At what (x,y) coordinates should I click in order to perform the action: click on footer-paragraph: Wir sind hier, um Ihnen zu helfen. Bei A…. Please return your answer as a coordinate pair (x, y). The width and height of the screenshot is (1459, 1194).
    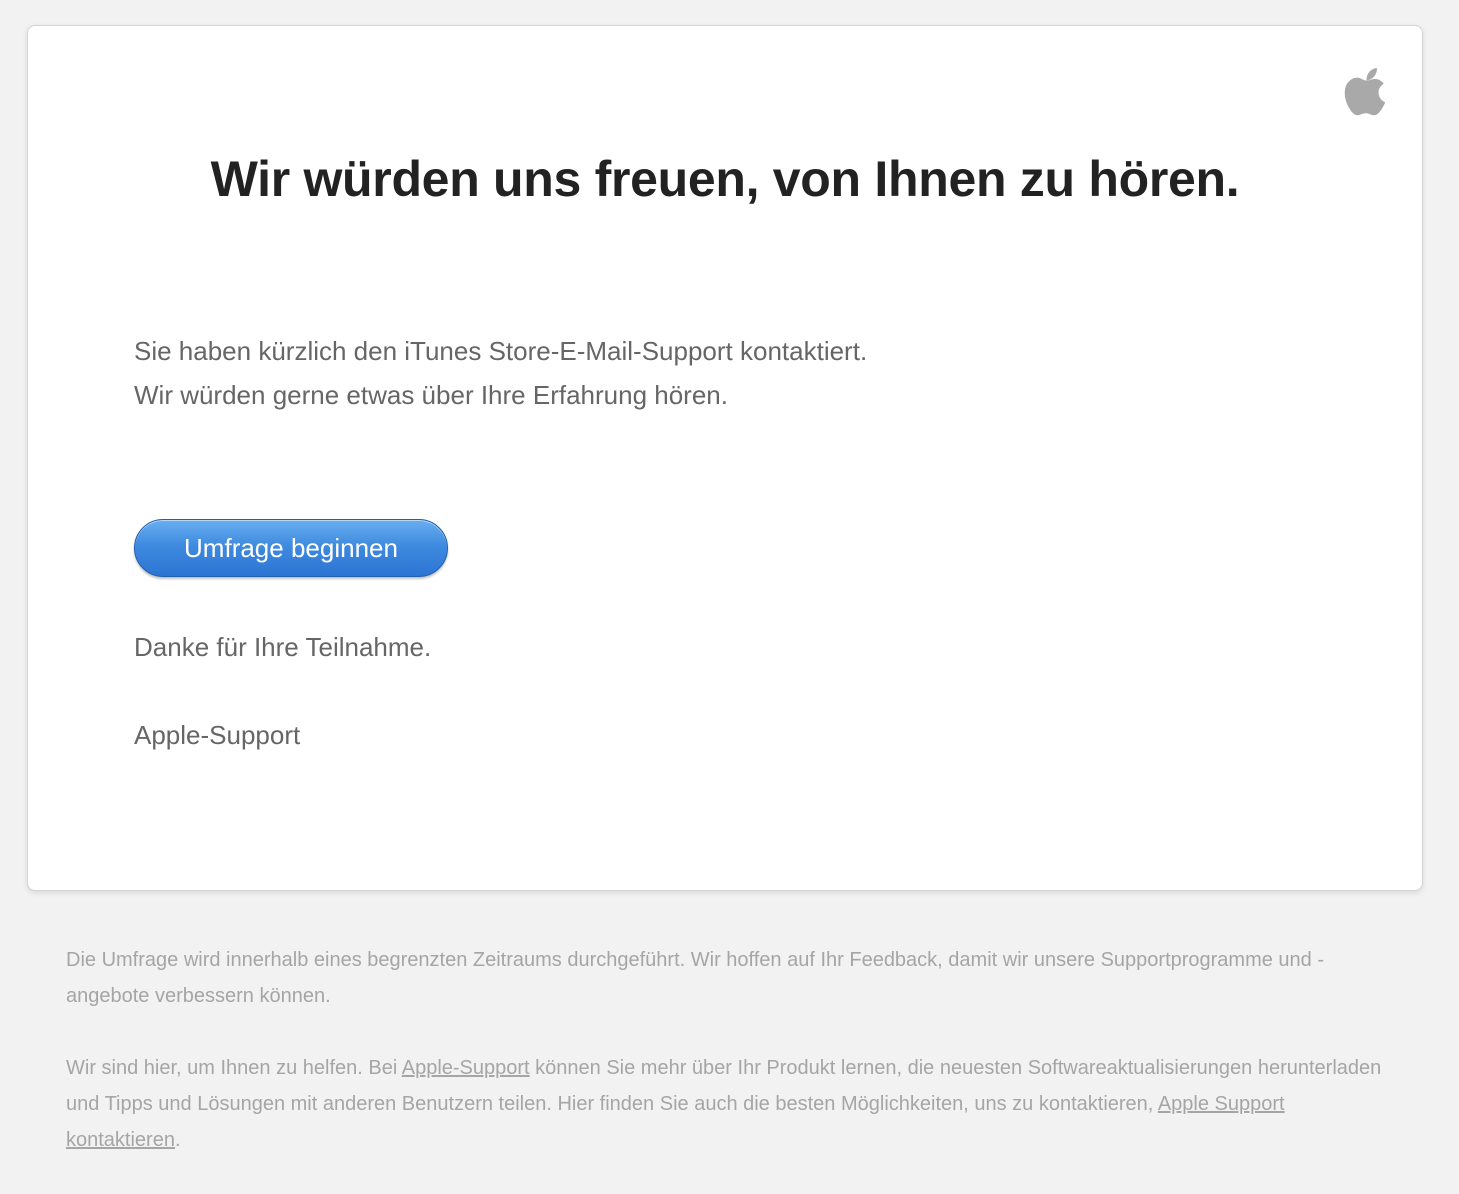
    Looking at the image, I should click on (731, 1104).